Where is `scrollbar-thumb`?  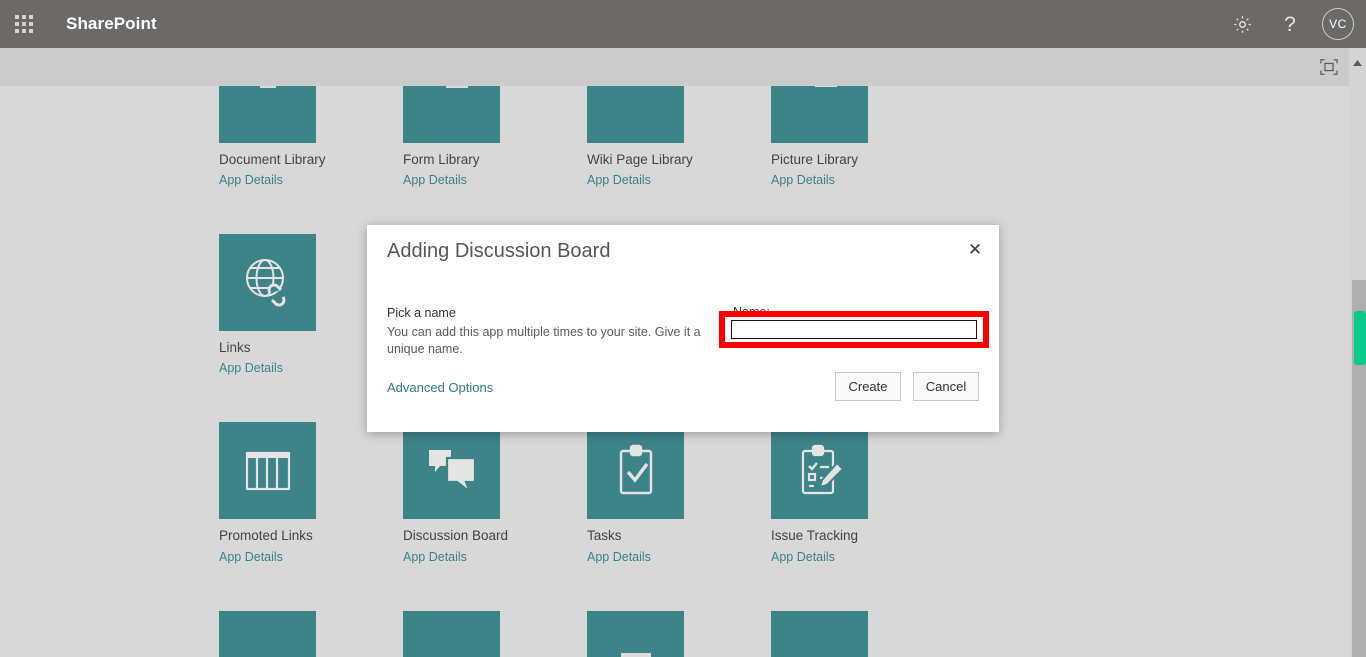 scrollbar-thumb is located at coordinates (1360, 338).